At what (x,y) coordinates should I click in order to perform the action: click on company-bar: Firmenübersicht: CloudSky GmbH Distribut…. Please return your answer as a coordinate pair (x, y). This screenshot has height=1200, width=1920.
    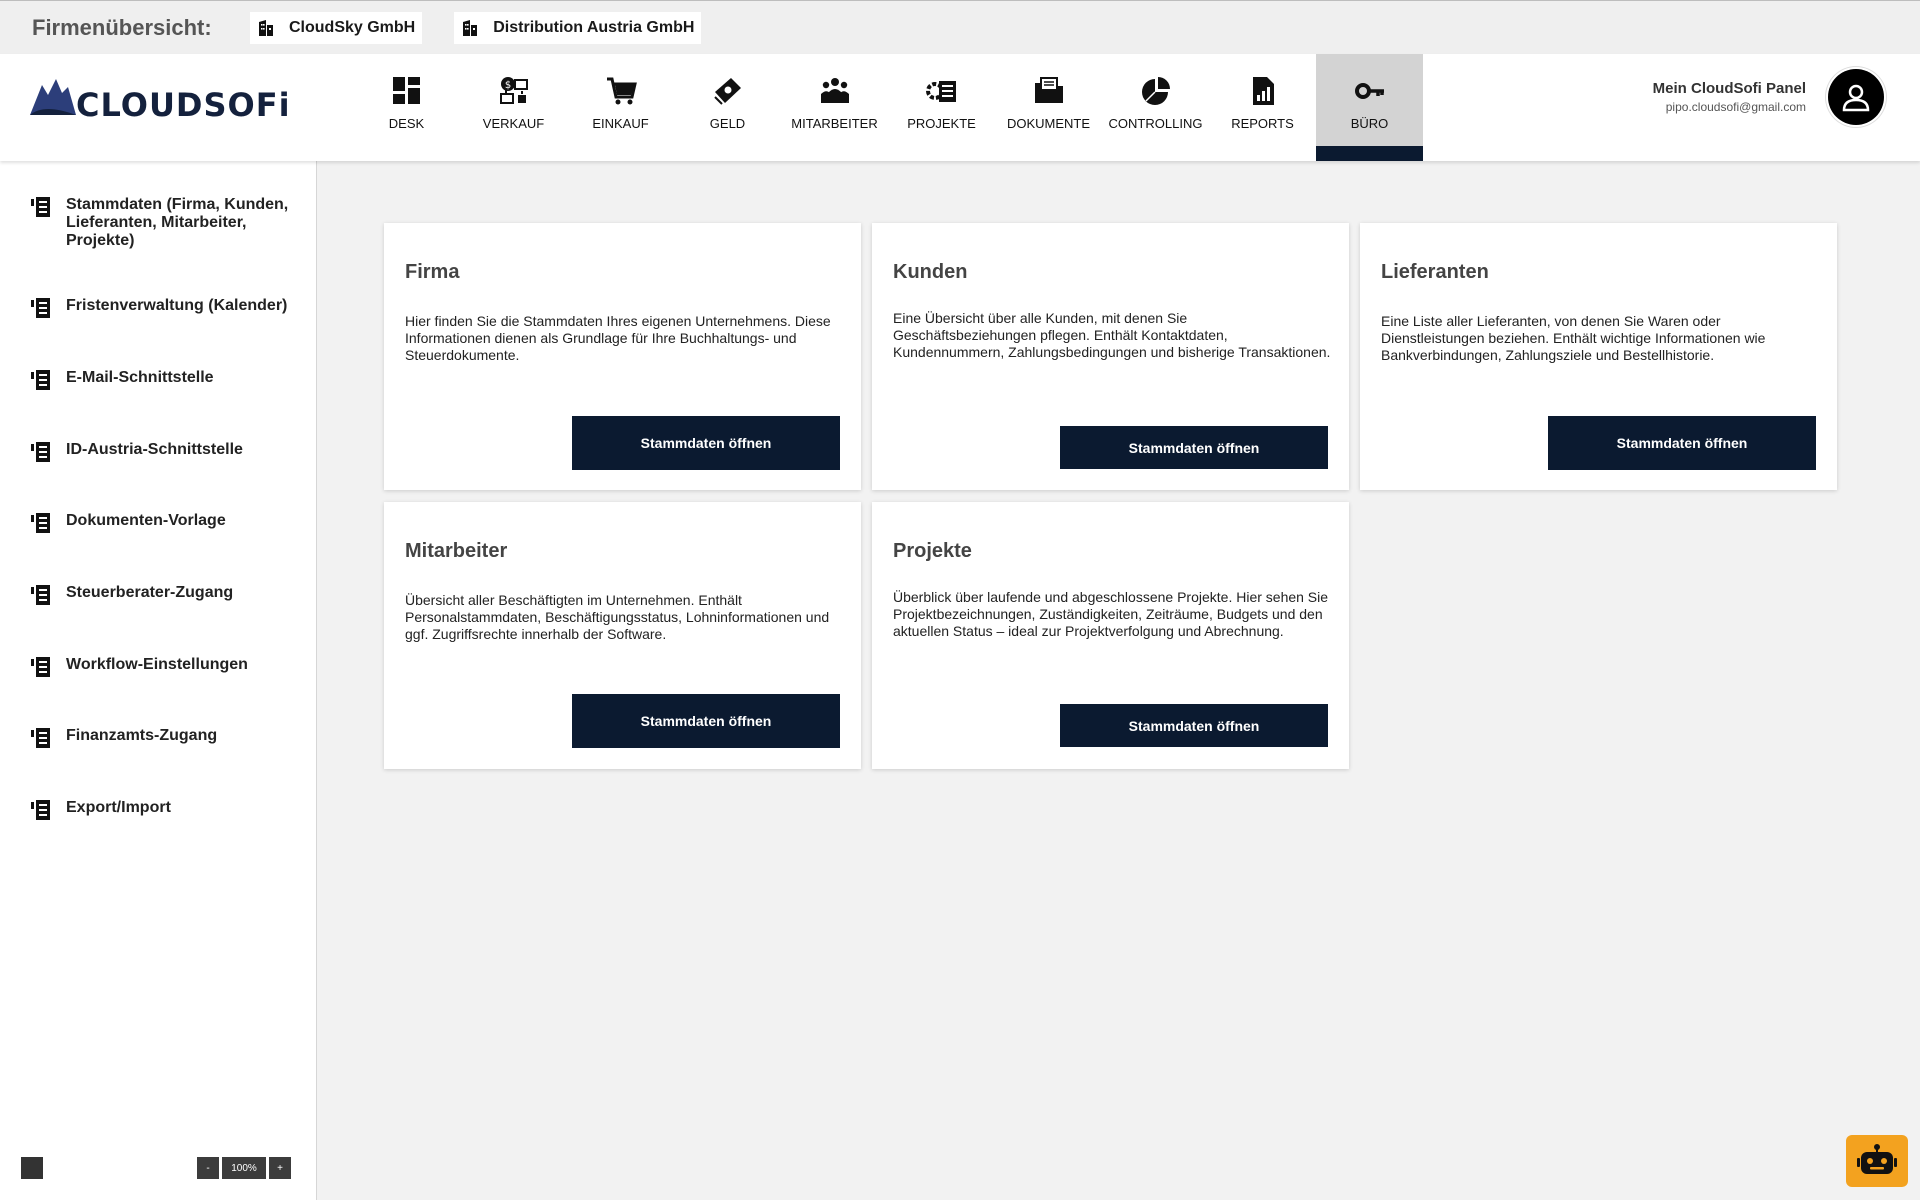
    Looking at the image, I should click on (960, 27).